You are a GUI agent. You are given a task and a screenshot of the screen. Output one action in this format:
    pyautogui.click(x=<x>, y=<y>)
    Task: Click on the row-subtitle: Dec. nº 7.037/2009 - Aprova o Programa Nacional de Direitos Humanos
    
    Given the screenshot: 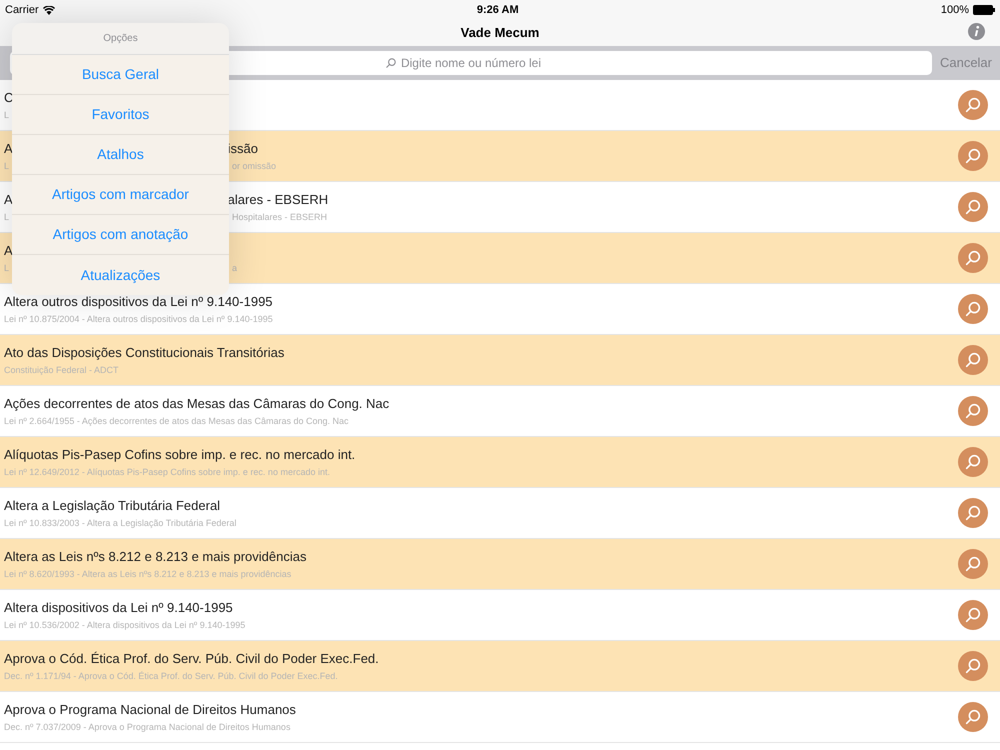 What is the action you would take?
    pyautogui.click(x=147, y=726)
    